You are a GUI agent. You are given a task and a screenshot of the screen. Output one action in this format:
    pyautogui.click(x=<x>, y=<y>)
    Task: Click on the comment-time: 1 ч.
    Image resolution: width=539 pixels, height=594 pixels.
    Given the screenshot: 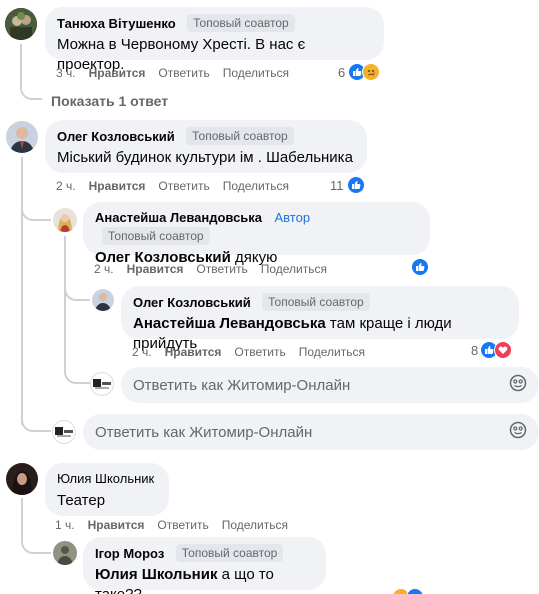 What is the action you would take?
    pyautogui.click(x=65, y=525)
    